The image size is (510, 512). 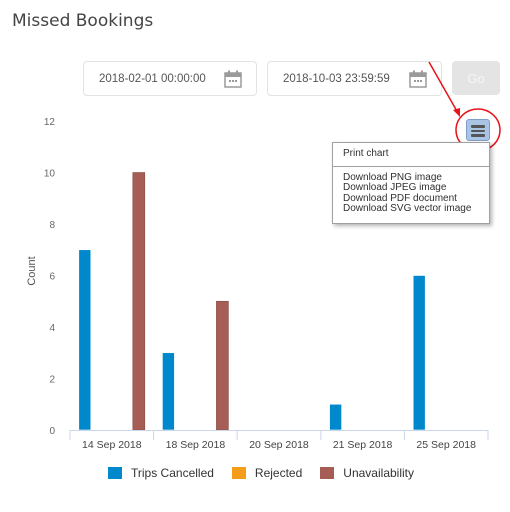 I want to click on legend-item-trips-cancelled: Trips Cancelled, so click(x=161, y=473).